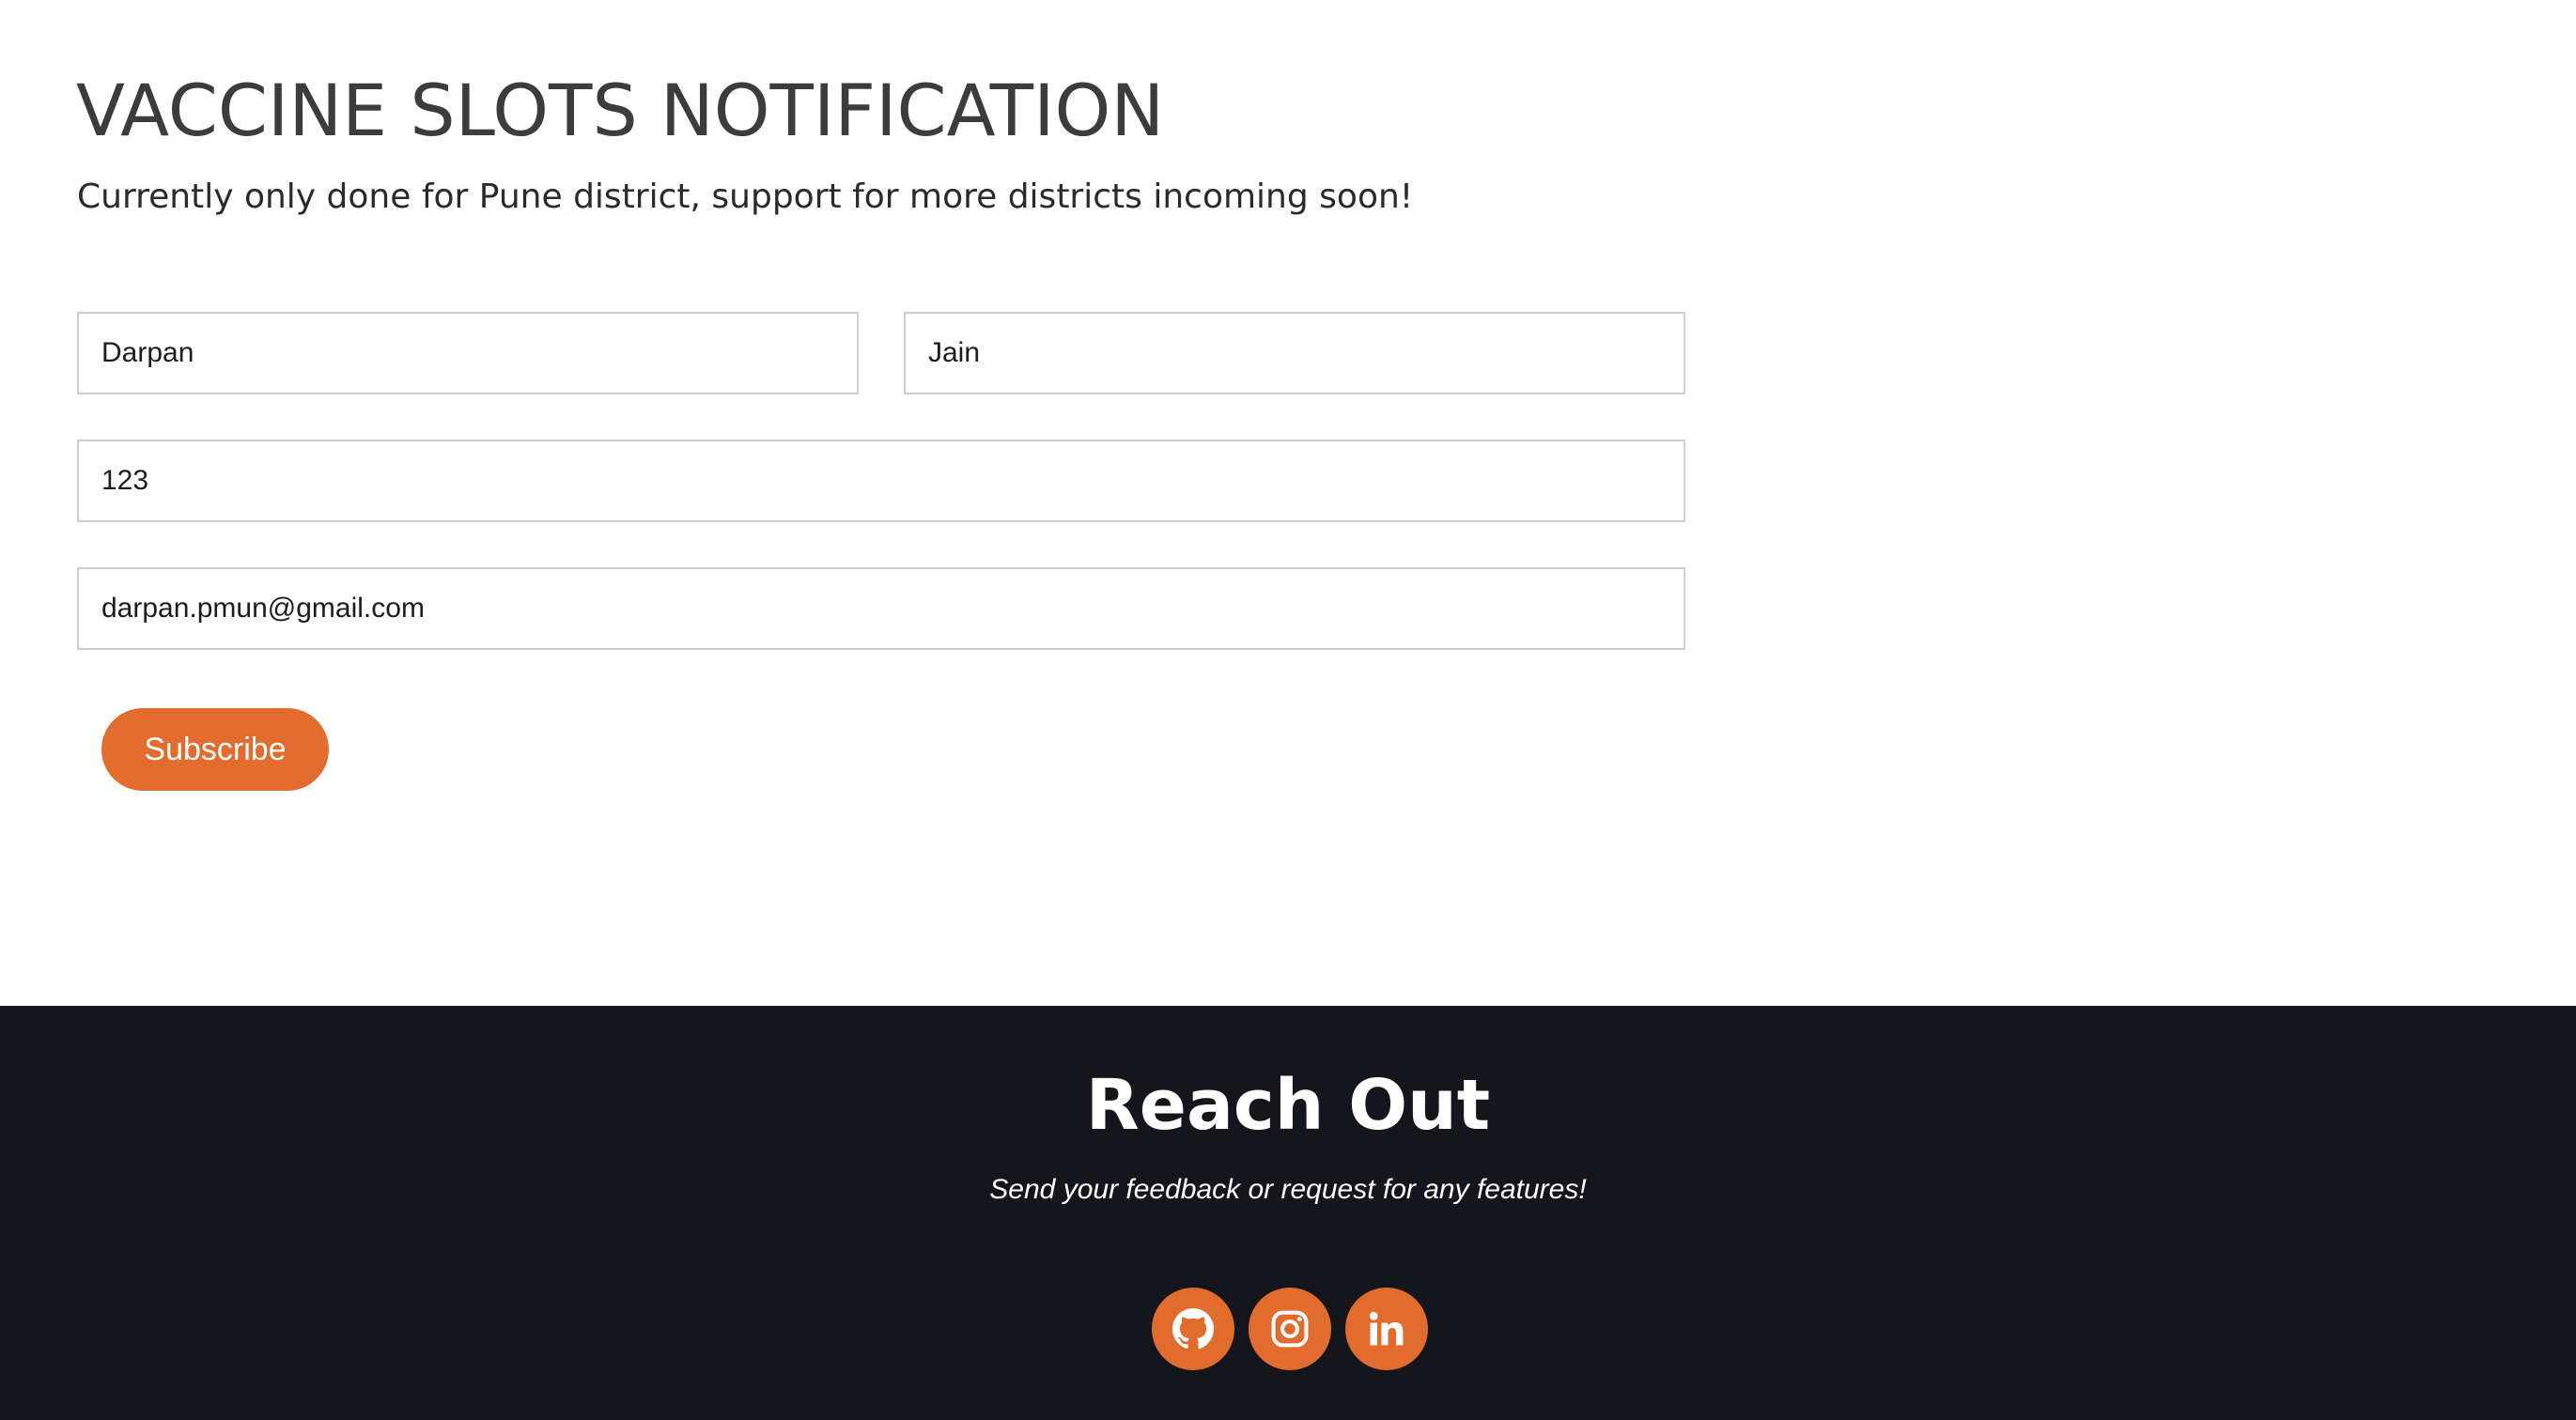 This screenshot has width=2576, height=1420. What do you see at coordinates (881, 481) in the screenshot?
I see `pincode-input` at bounding box center [881, 481].